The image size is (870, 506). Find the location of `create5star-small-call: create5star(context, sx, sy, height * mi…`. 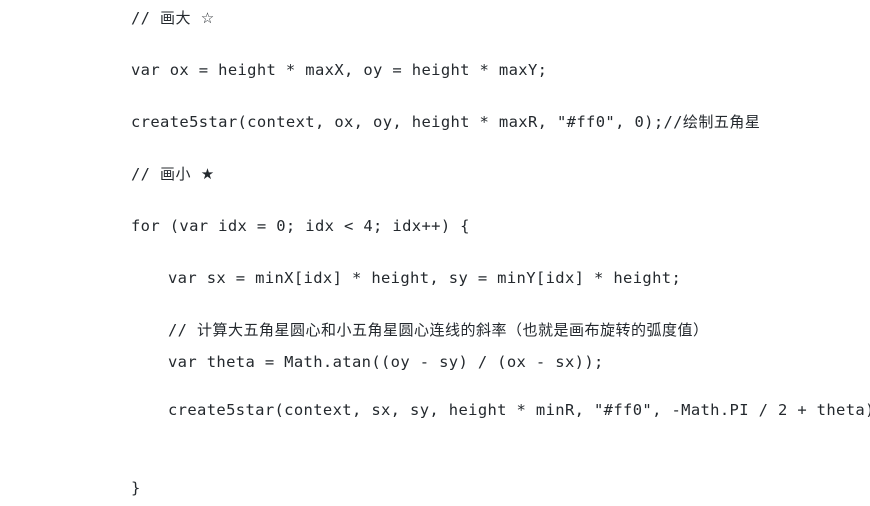

create5star-small-call: create5star(context, sx, sy, height * mi… is located at coordinates (519, 410).